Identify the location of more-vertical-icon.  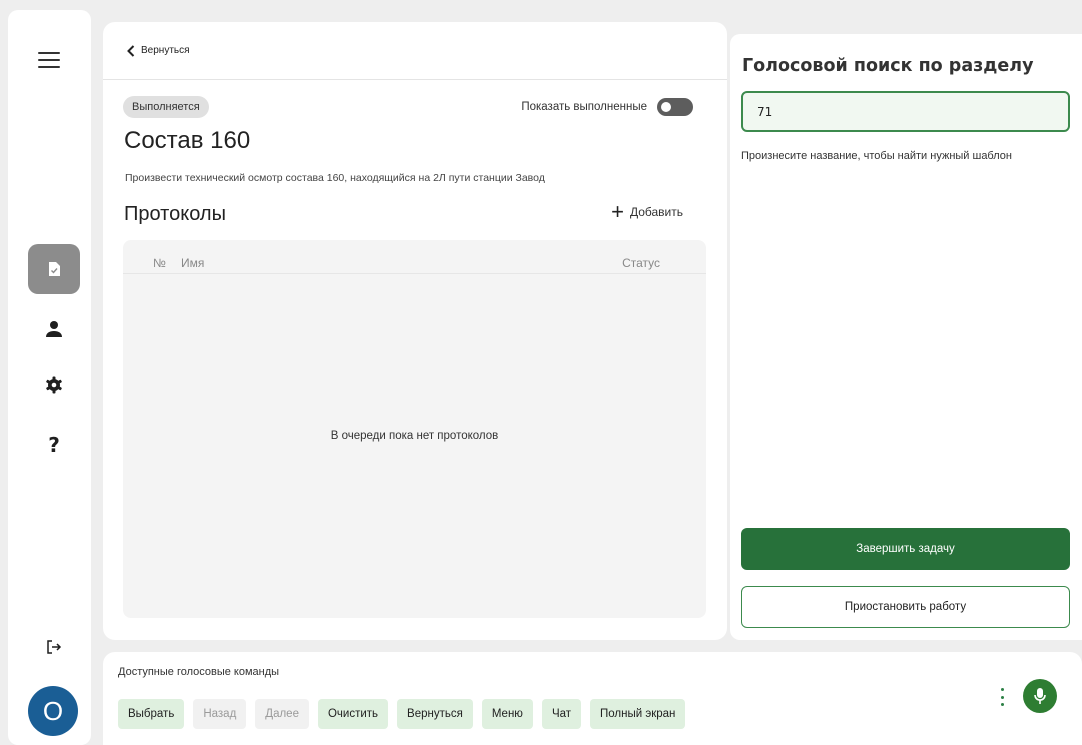
(1002, 697).